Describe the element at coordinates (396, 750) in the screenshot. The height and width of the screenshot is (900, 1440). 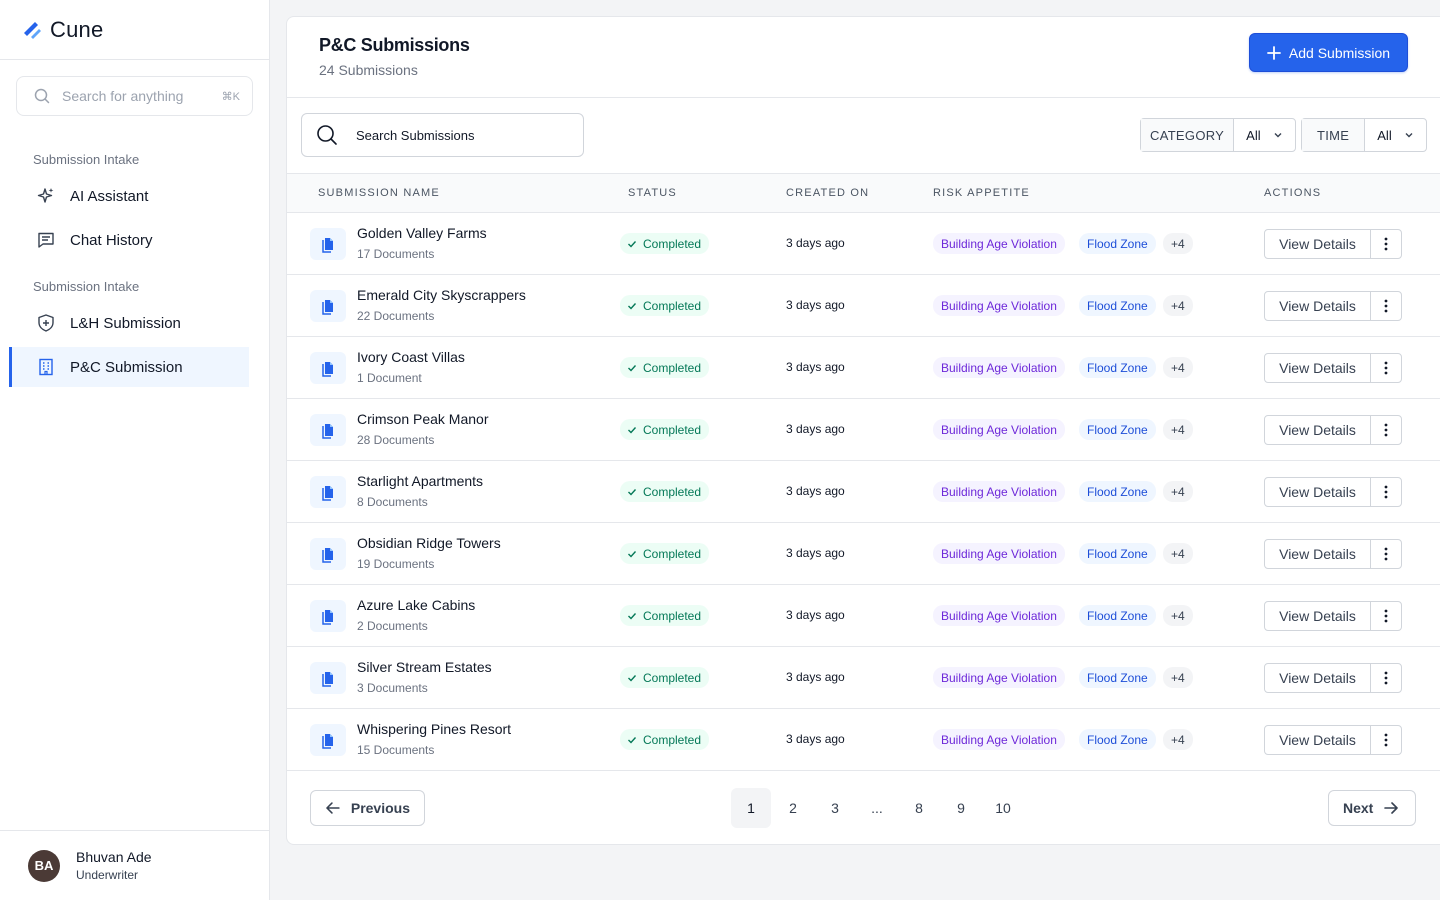
I see `document-count: 15 Documents` at that location.